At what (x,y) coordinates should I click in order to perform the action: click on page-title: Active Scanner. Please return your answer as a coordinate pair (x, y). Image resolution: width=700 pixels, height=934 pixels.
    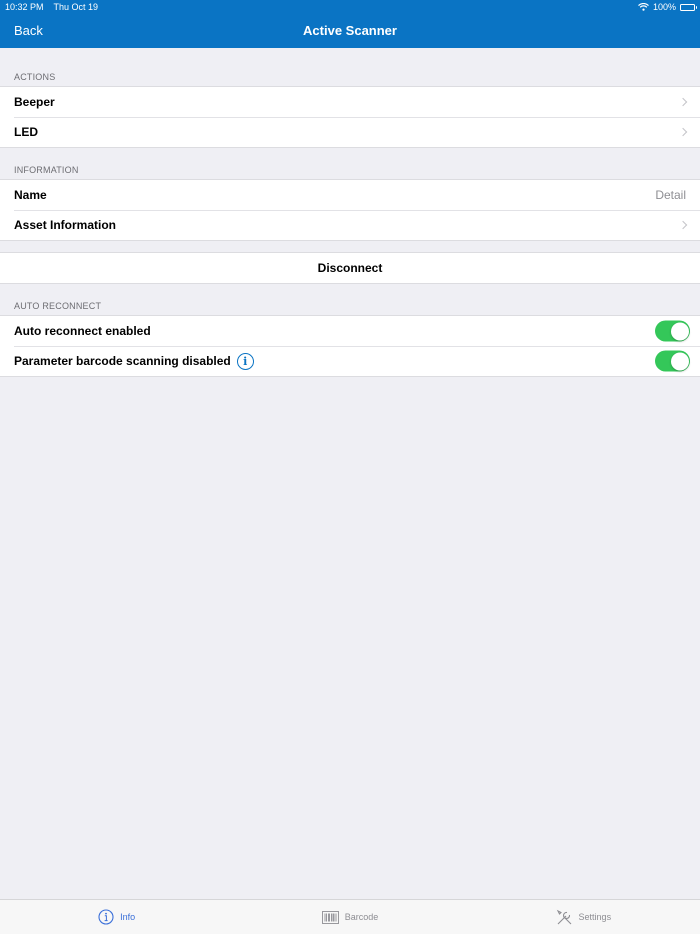
    Looking at the image, I should click on (350, 30).